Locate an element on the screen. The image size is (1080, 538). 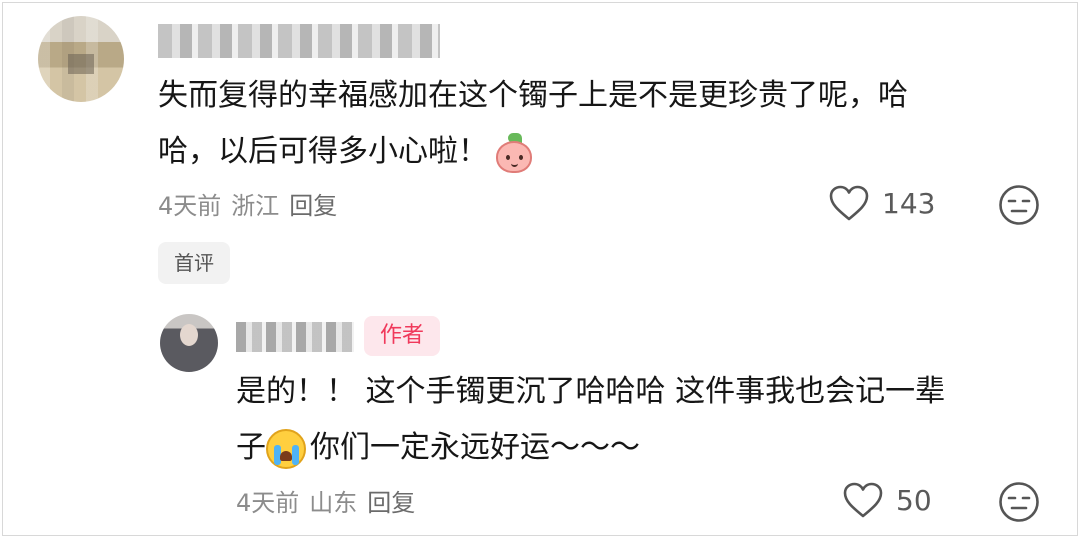
comment-text-line: 失而复得的幸福感加在这个镯子上是不是更珍贵了呢，哈 is located at coordinates (533, 95).